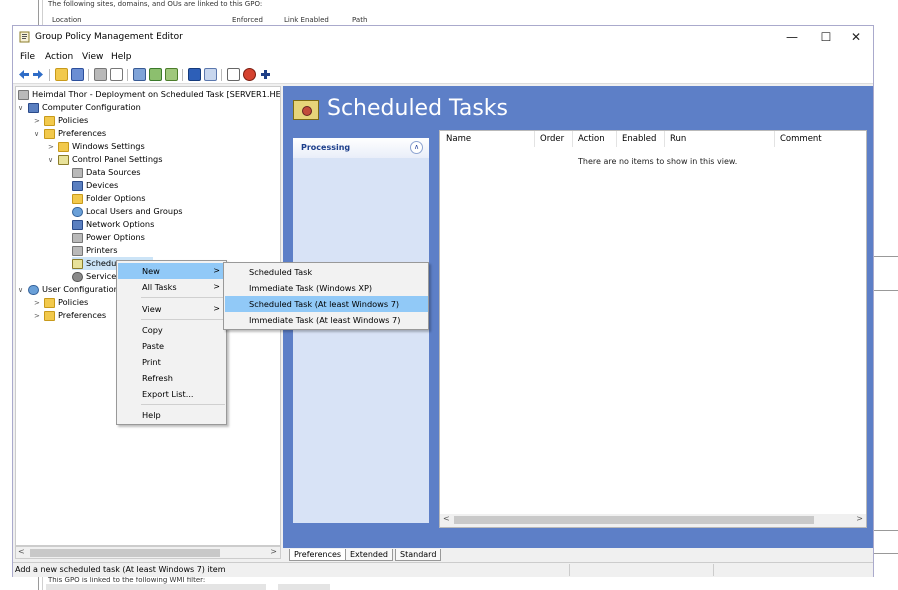 The height and width of the screenshot is (590, 898). I want to click on tree-item-user-configuration: ∨ User Configuration, so click(68, 289).